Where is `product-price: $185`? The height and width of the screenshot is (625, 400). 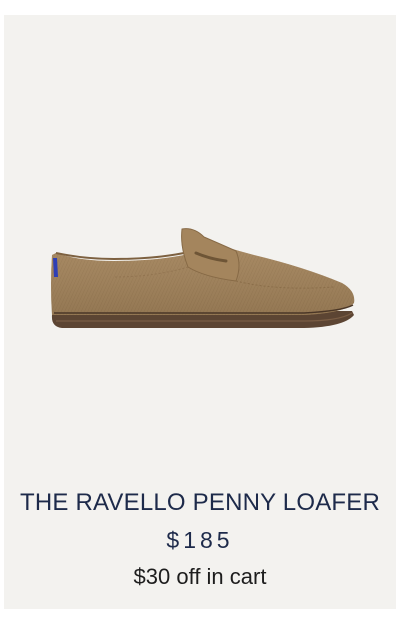 product-price: $185 is located at coordinates (200, 540).